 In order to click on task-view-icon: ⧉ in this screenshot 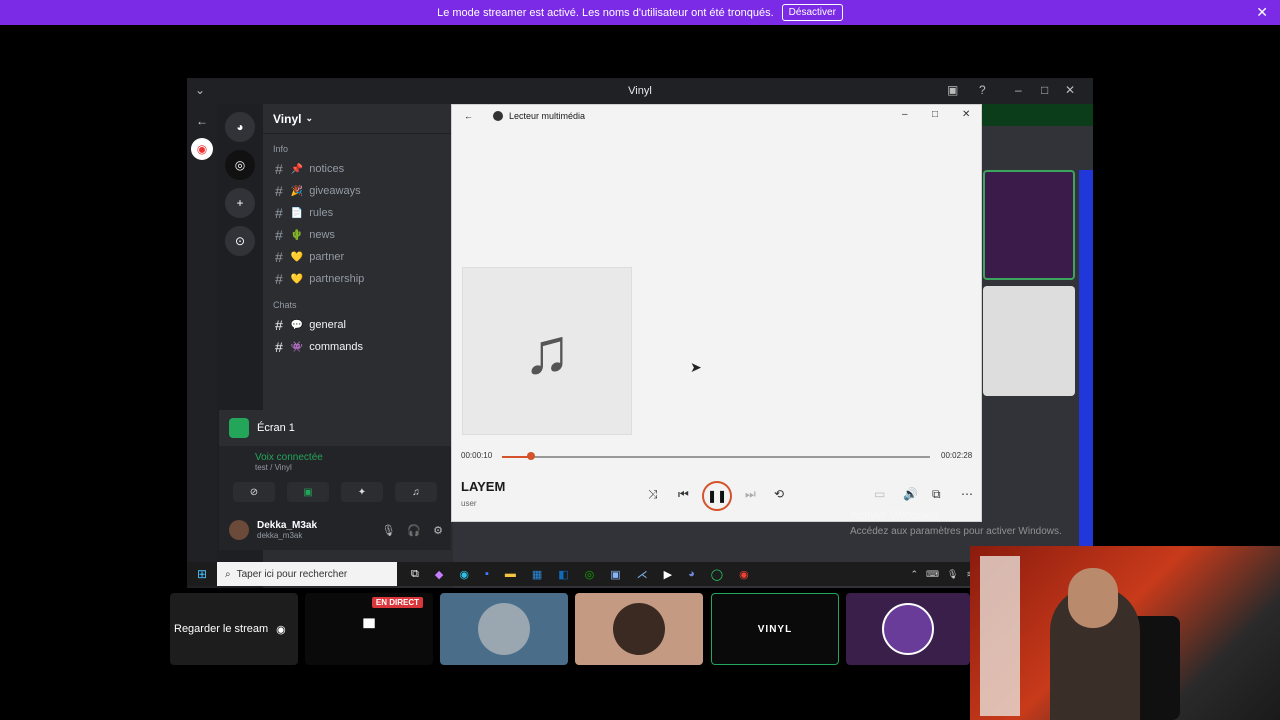, I will do `click(415, 574)`.